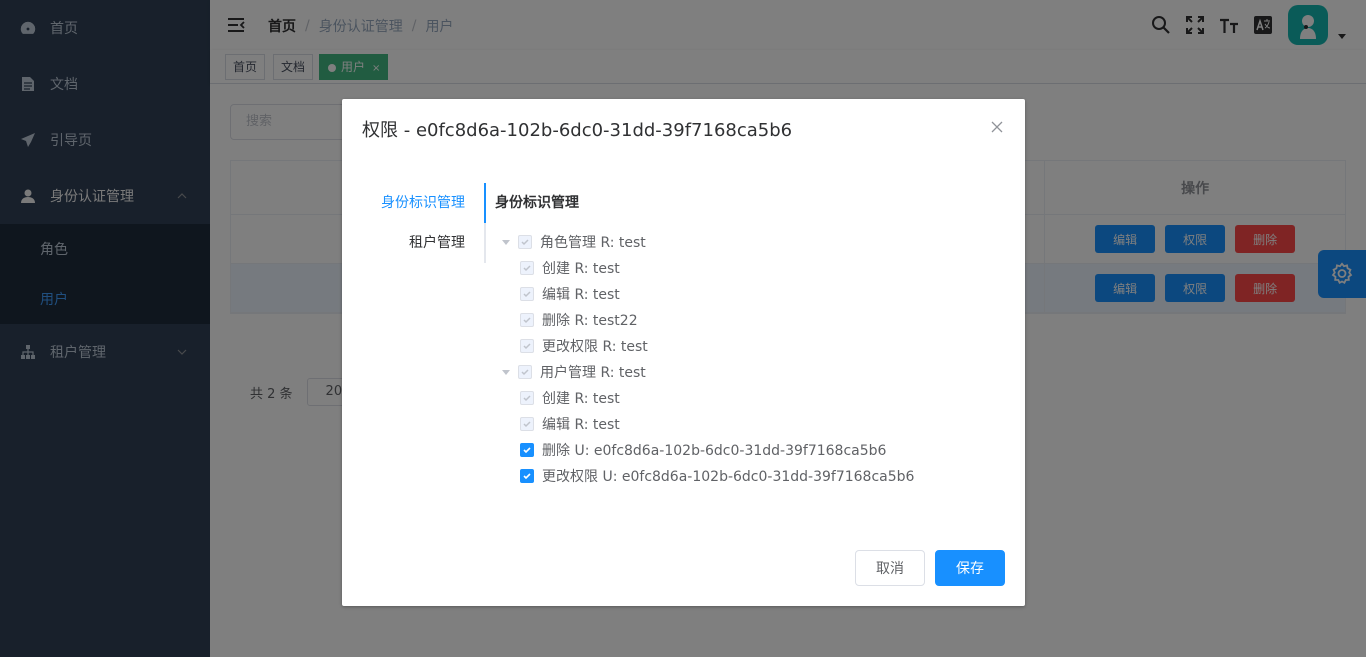 Image resolution: width=1366 pixels, height=657 pixels. I want to click on save-button: 保存, so click(970, 568).